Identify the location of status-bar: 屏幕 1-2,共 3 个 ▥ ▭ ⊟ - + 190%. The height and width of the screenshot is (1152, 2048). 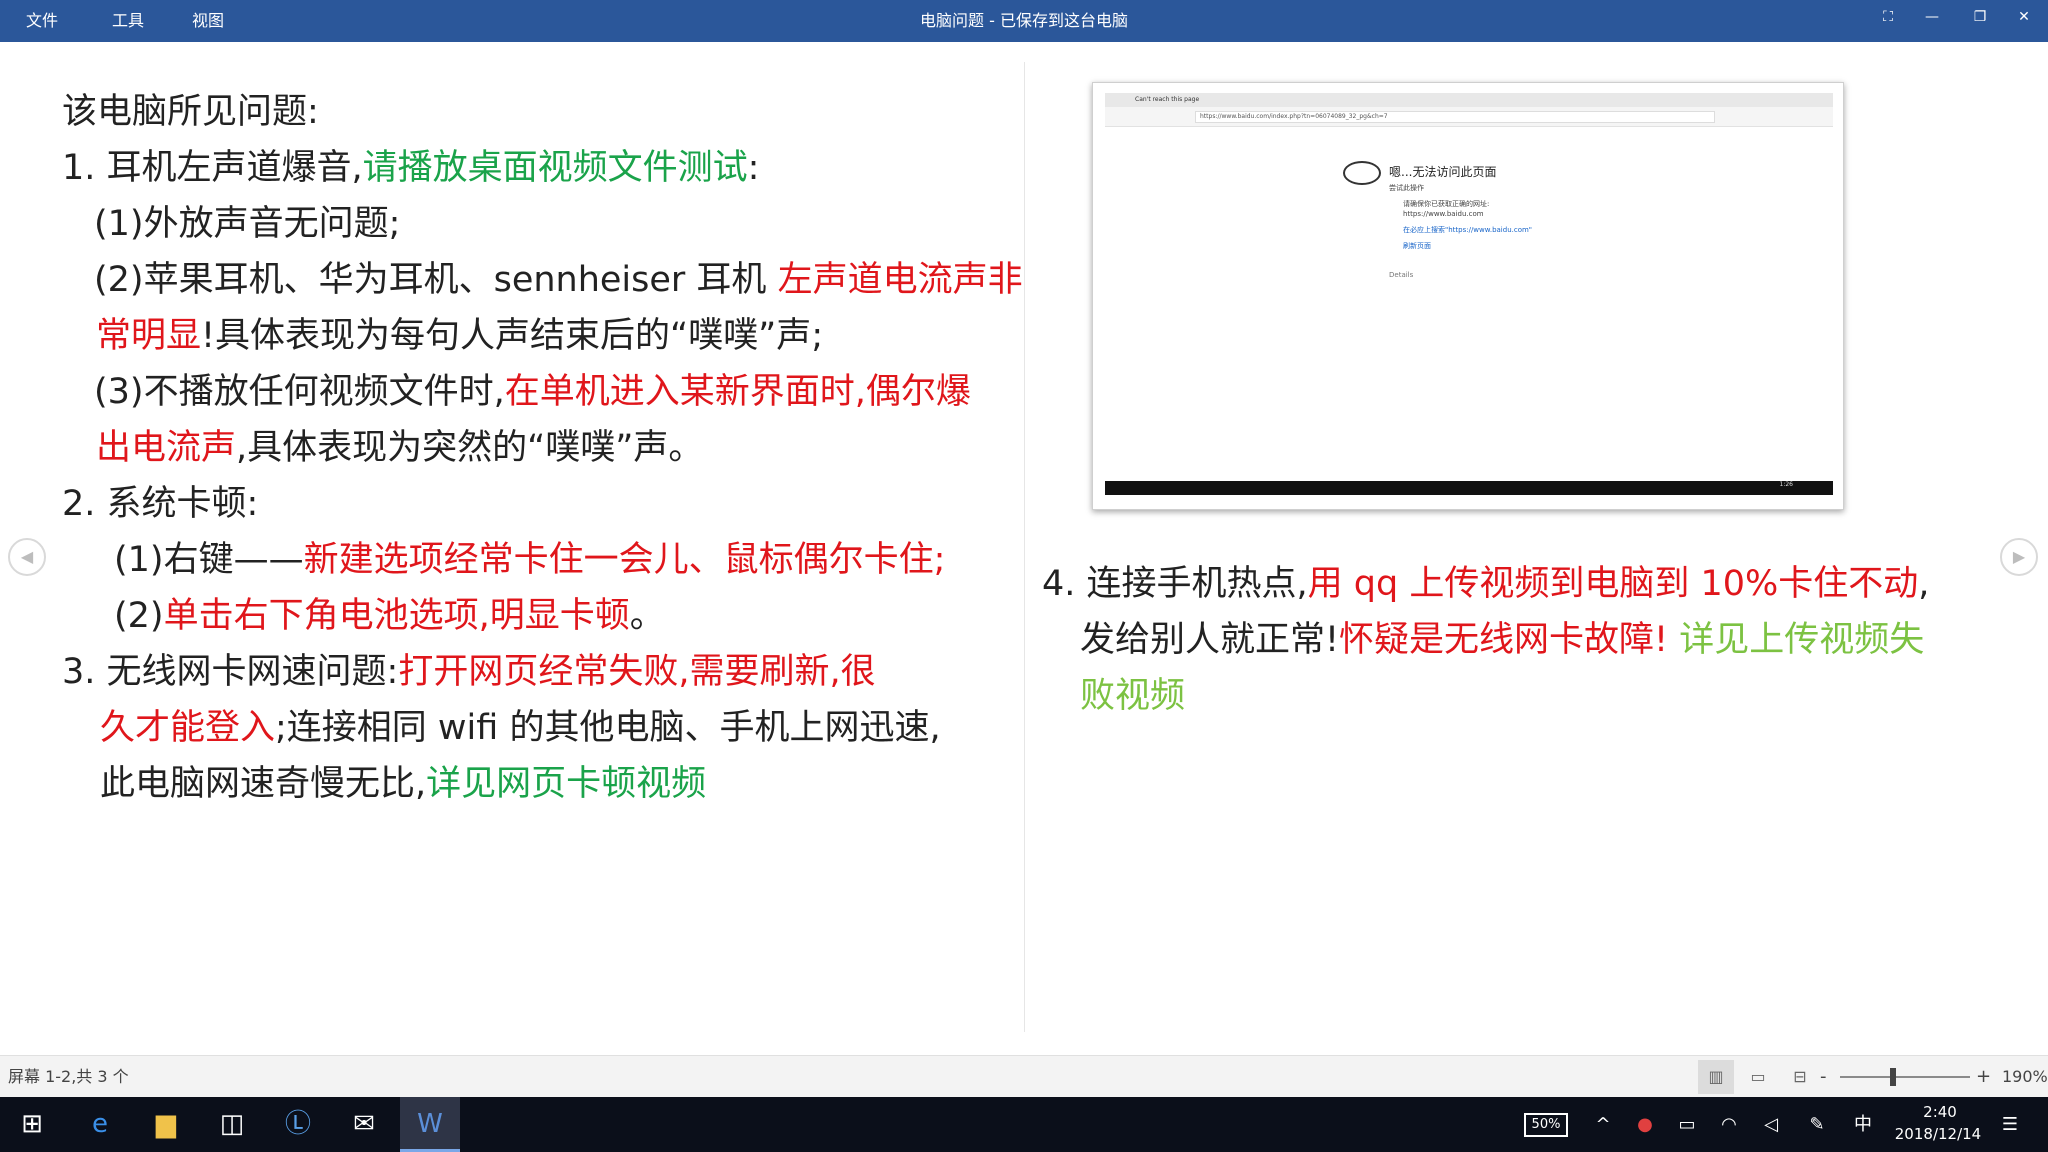
(1024, 1076).